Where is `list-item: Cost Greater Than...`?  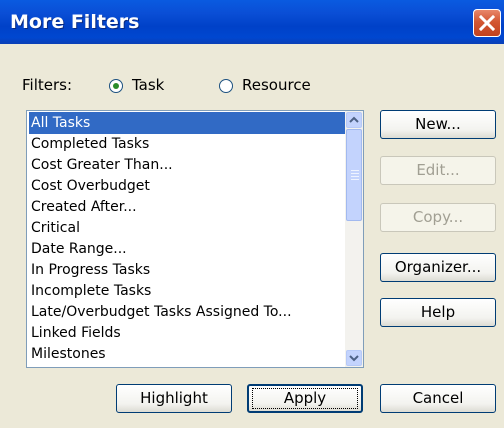 list-item: Cost Greater Than... is located at coordinates (102, 165).